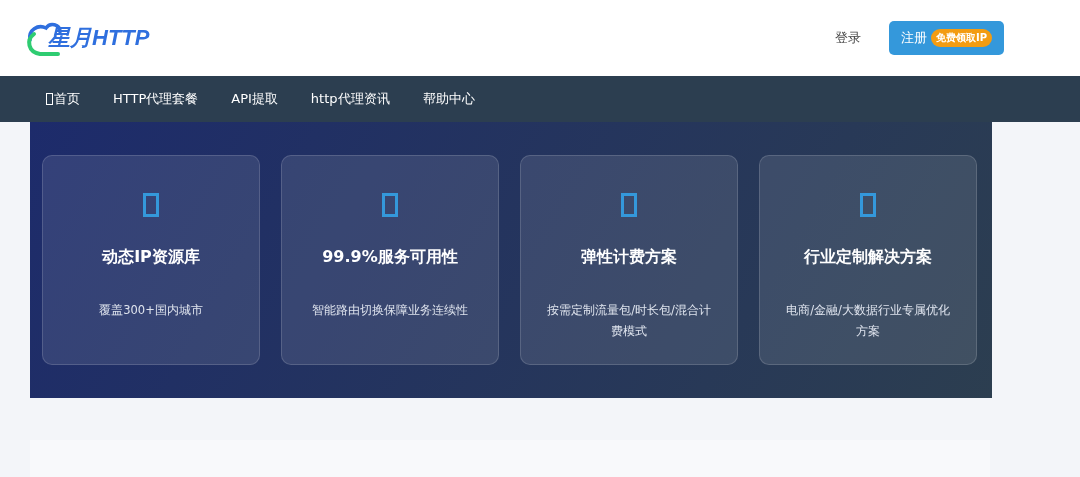 This screenshot has width=1080, height=477. Describe the element at coordinates (847, 38) in the screenshot. I see `login-link: 登录` at that location.